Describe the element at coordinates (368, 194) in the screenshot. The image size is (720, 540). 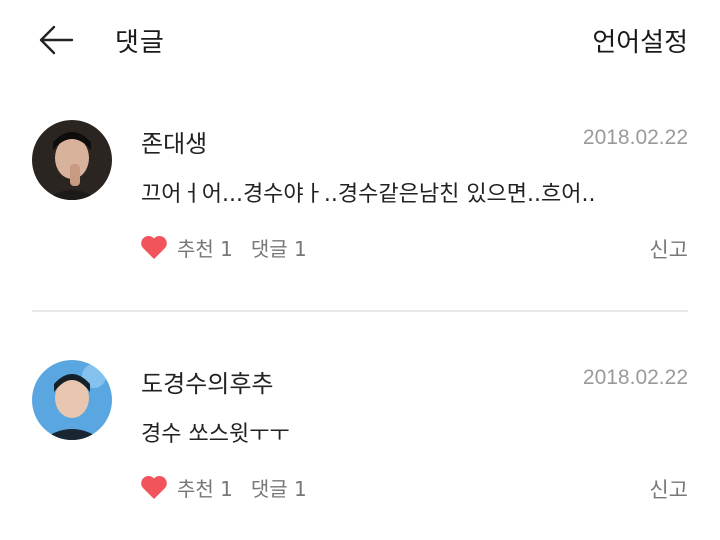
I see `comment-text: 끄어ㅓ어...경수야ㅏ..경수같은남친 있으면..흐어..` at that location.